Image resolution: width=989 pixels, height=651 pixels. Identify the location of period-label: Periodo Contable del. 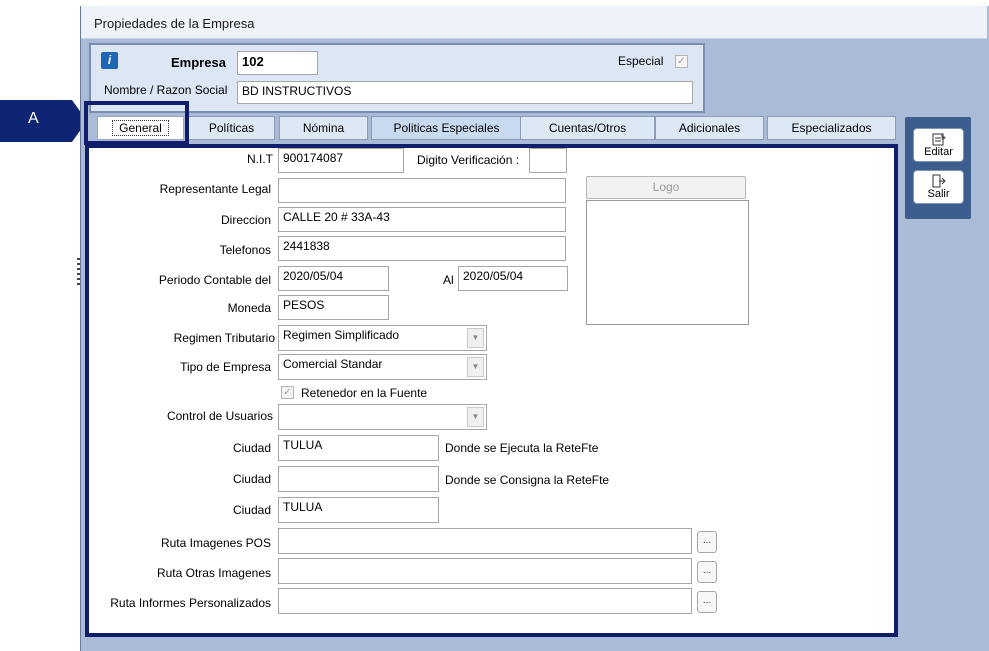
(214, 280).